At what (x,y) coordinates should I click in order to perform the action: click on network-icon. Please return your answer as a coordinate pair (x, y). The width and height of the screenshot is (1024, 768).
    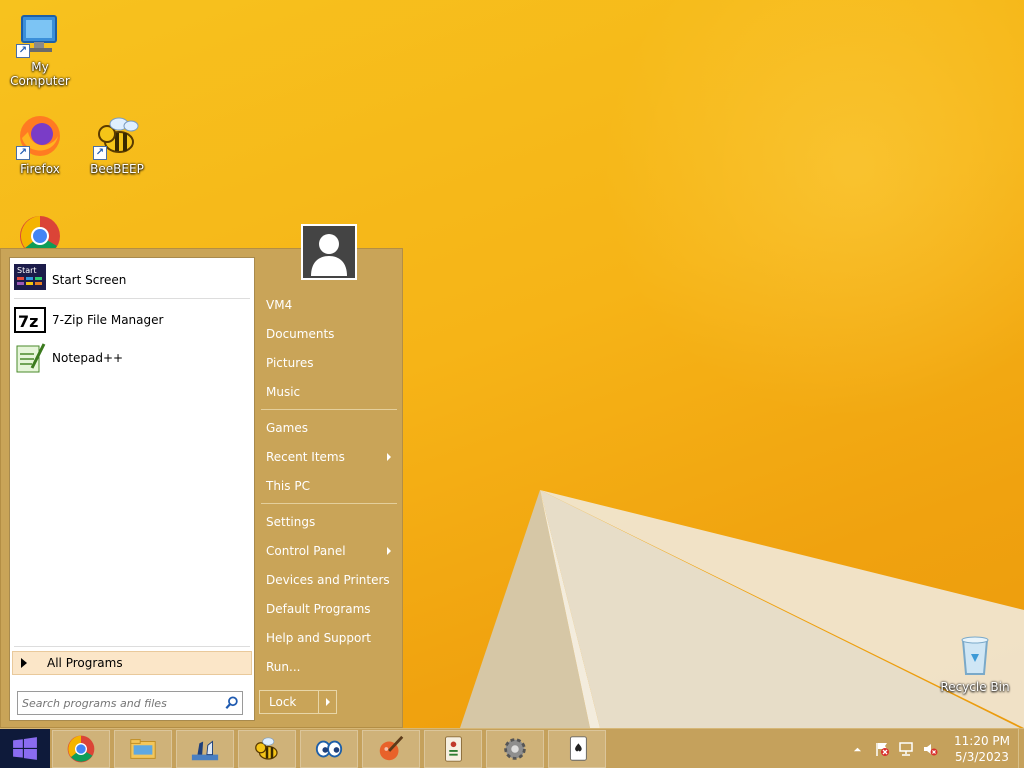
    Looking at the image, I should click on (906, 749).